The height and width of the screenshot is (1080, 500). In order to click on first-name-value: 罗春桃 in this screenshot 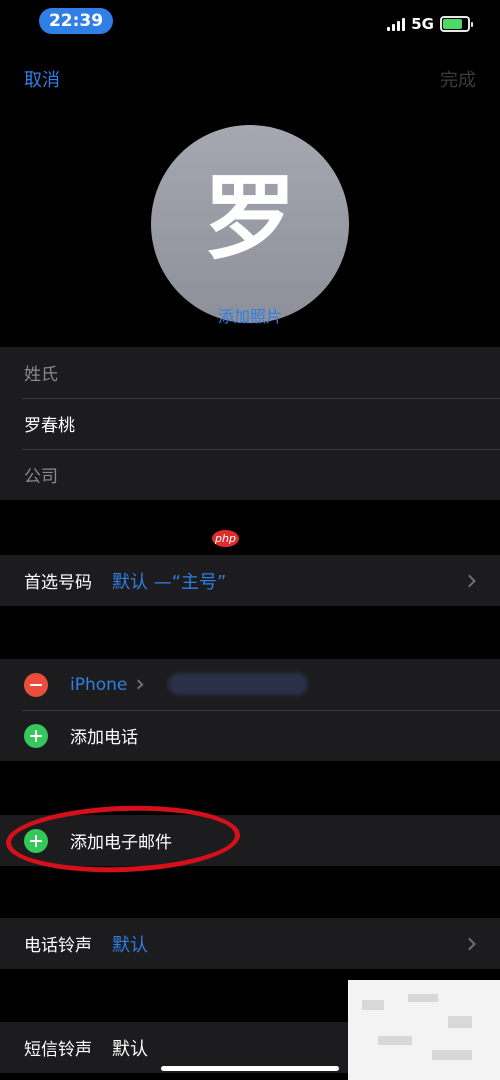, I will do `click(49, 426)`.